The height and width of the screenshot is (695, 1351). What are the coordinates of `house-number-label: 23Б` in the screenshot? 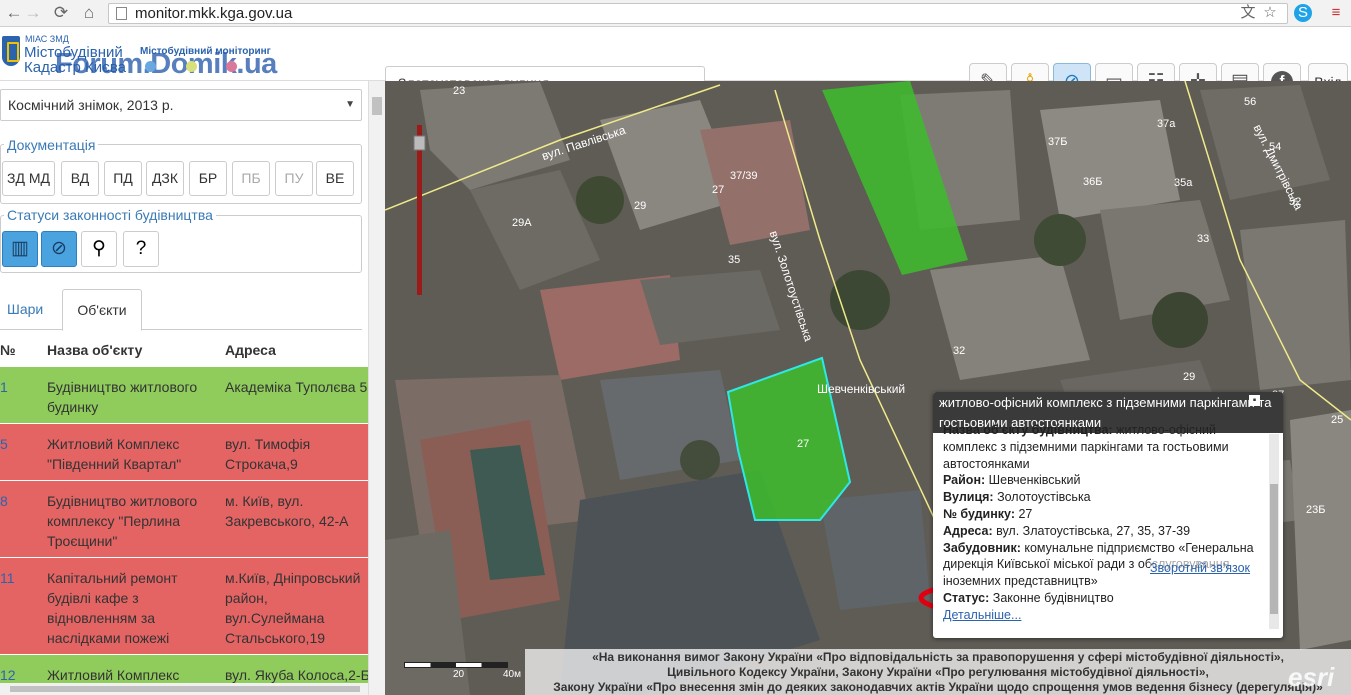 It's located at (1316, 510).